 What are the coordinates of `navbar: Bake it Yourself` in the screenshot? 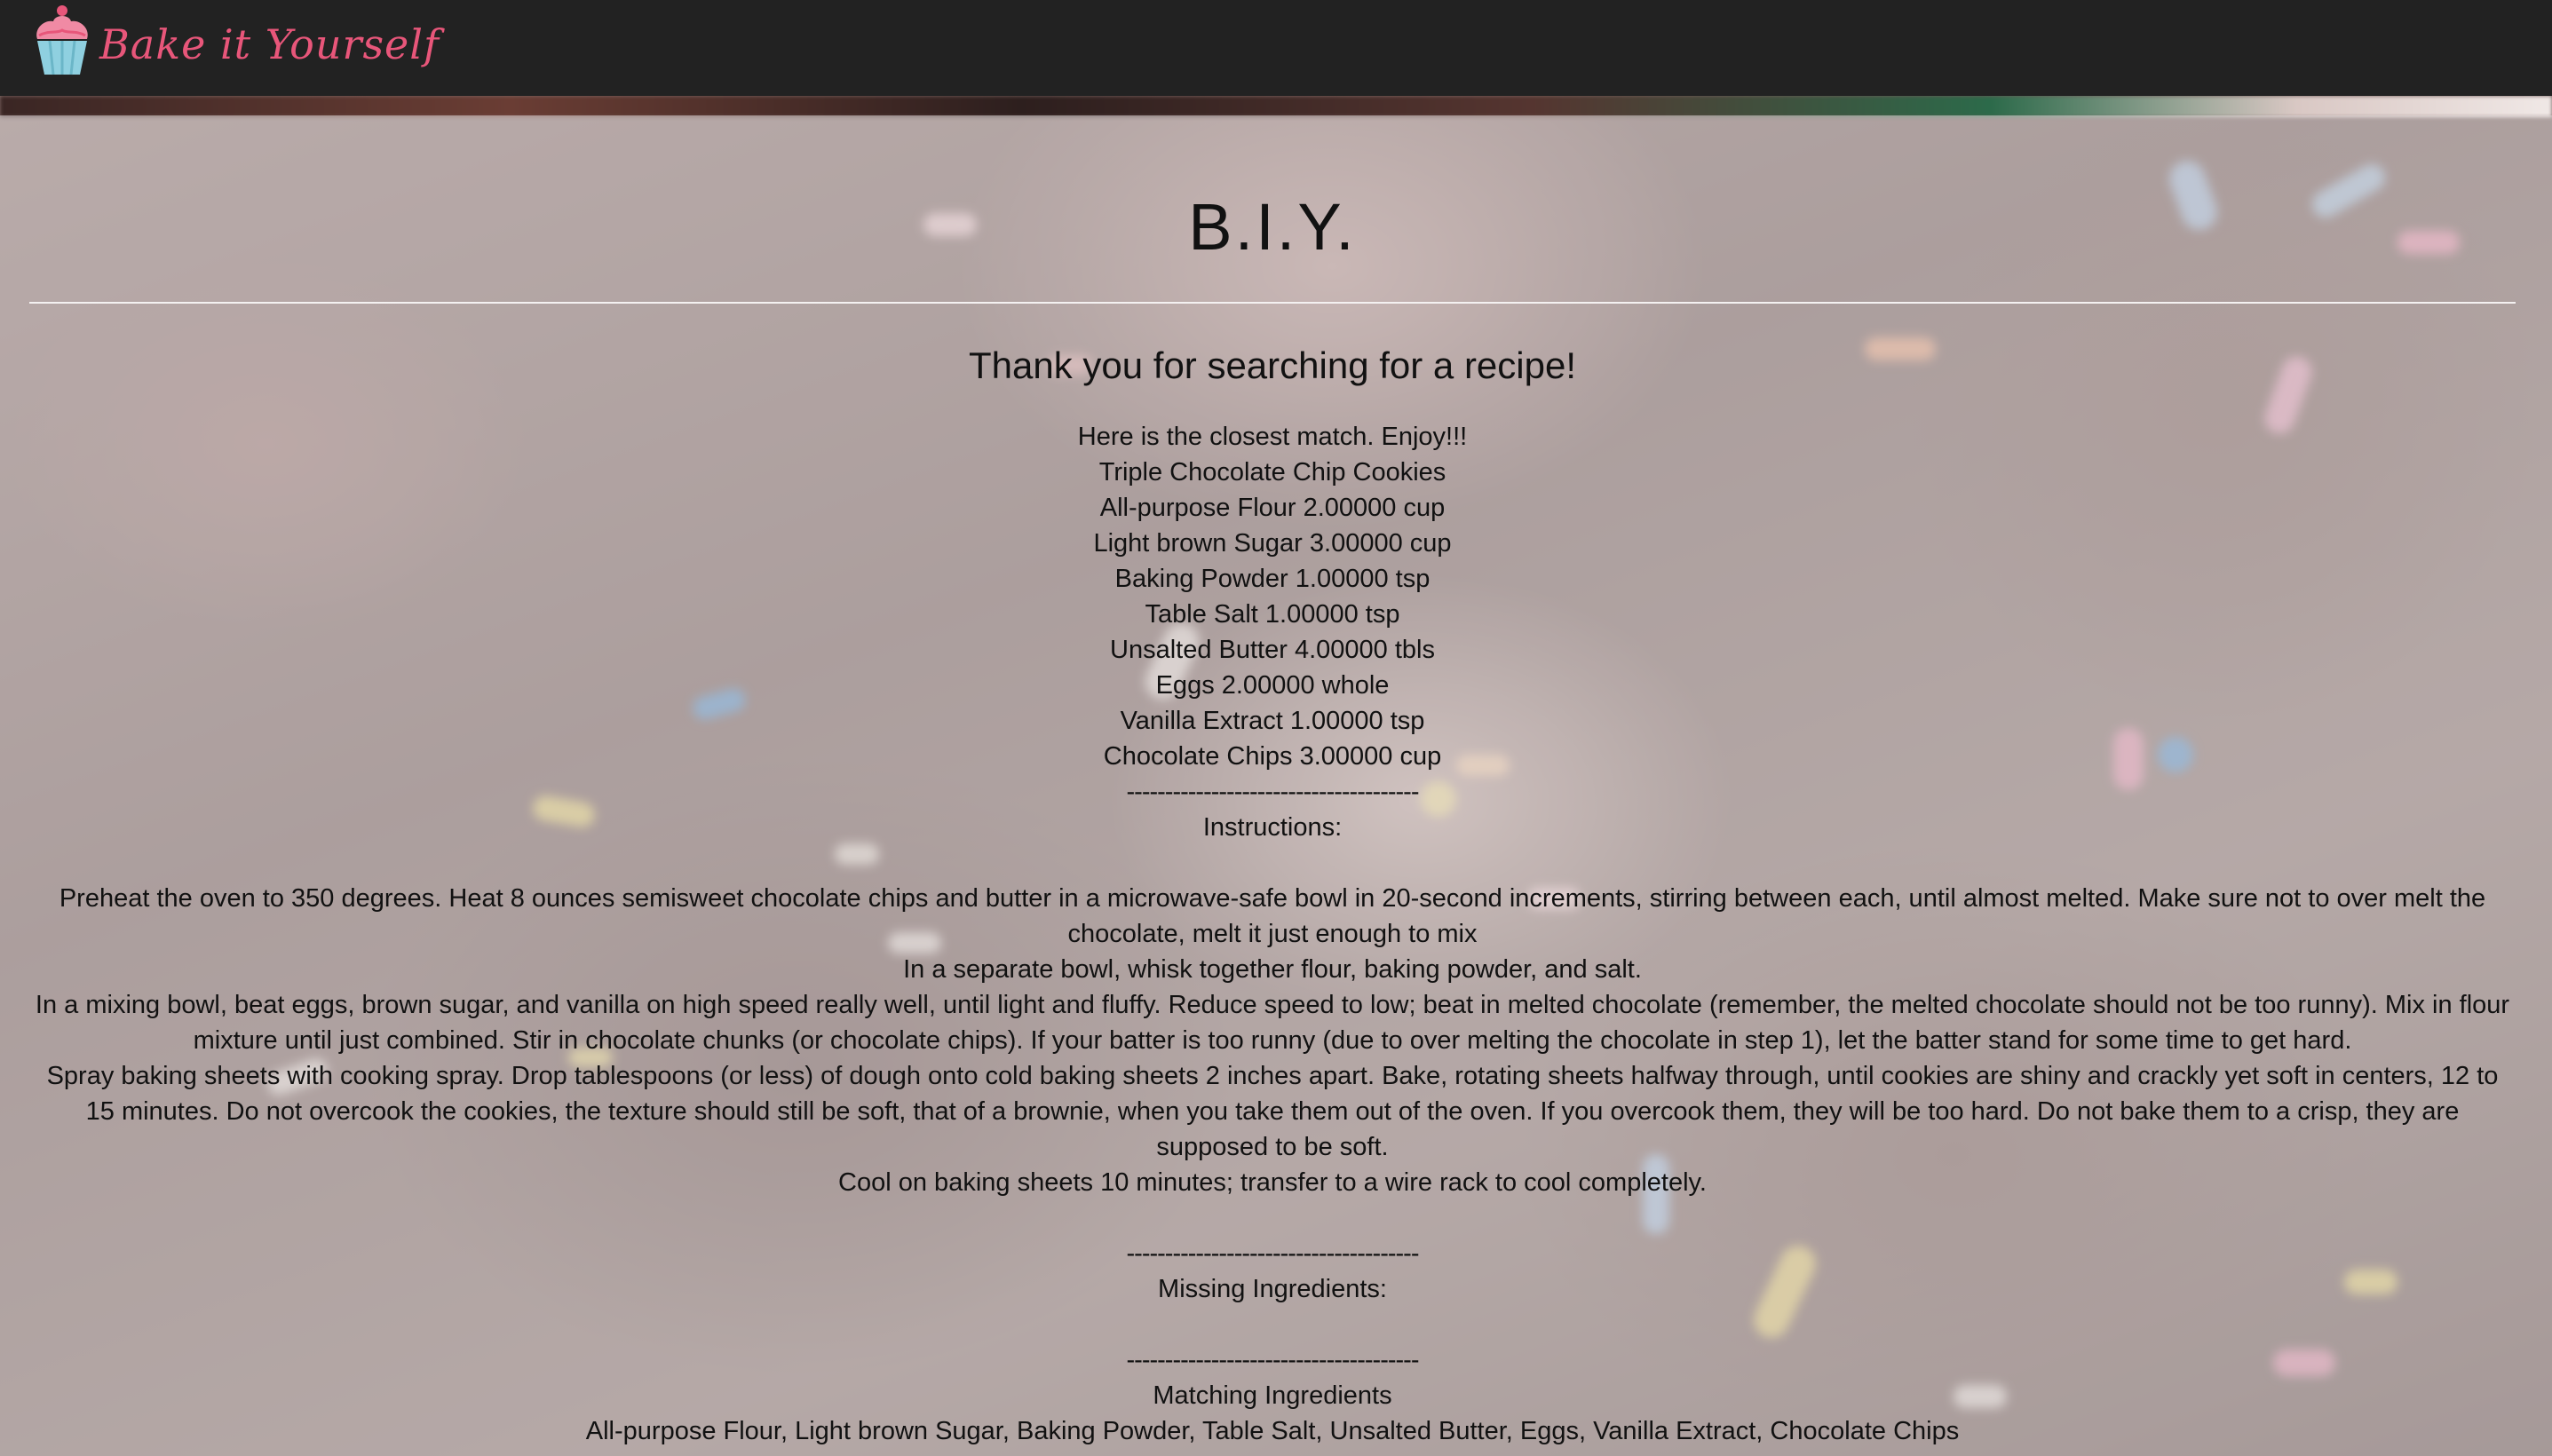 It's located at (1276, 48).